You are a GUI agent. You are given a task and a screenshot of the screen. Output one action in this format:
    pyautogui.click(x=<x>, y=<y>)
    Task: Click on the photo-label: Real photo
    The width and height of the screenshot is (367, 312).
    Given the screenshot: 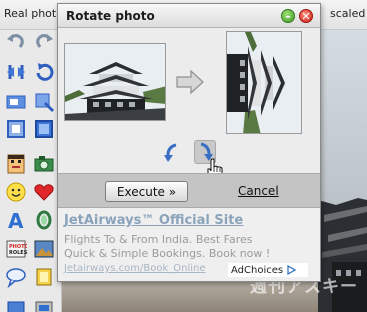 What is the action you would take?
    pyautogui.click(x=33, y=13)
    